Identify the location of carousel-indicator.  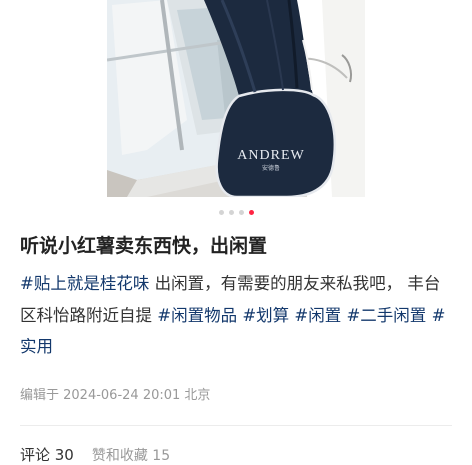
(236, 212).